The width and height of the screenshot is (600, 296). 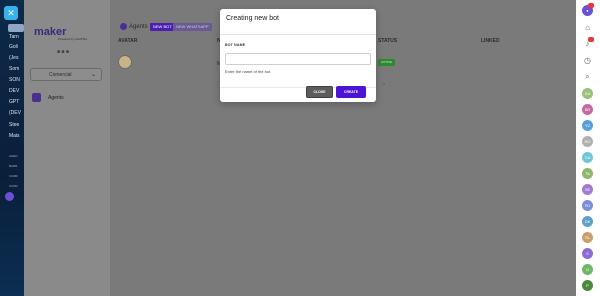 What do you see at coordinates (587, 189) in the screenshot?
I see `contact-avatar: SE` at bounding box center [587, 189].